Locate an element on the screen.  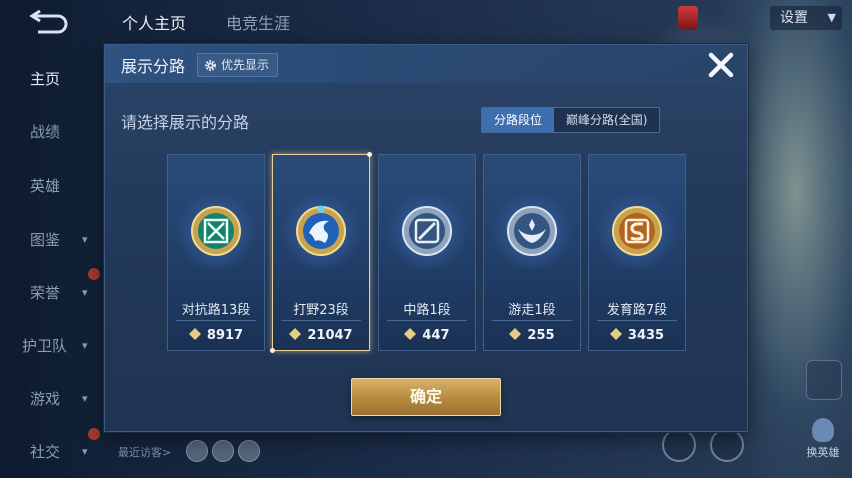
chevron-down-icon: ▼ is located at coordinates (831, 17).